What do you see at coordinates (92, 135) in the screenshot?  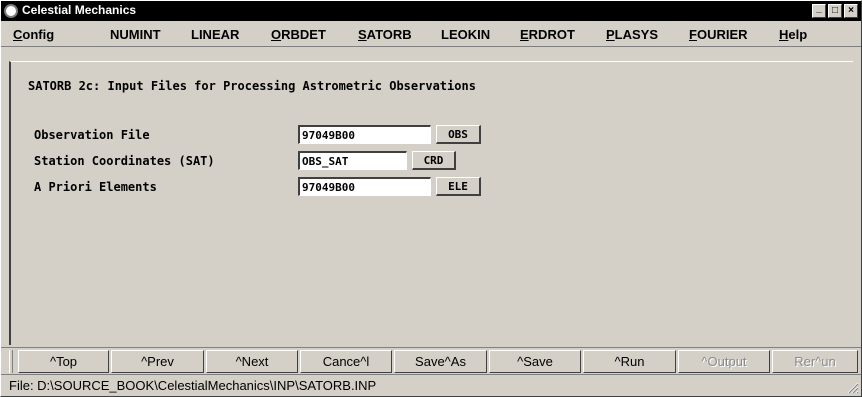 I see `observation-file-label: Observation File` at bounding box center [92, 135].